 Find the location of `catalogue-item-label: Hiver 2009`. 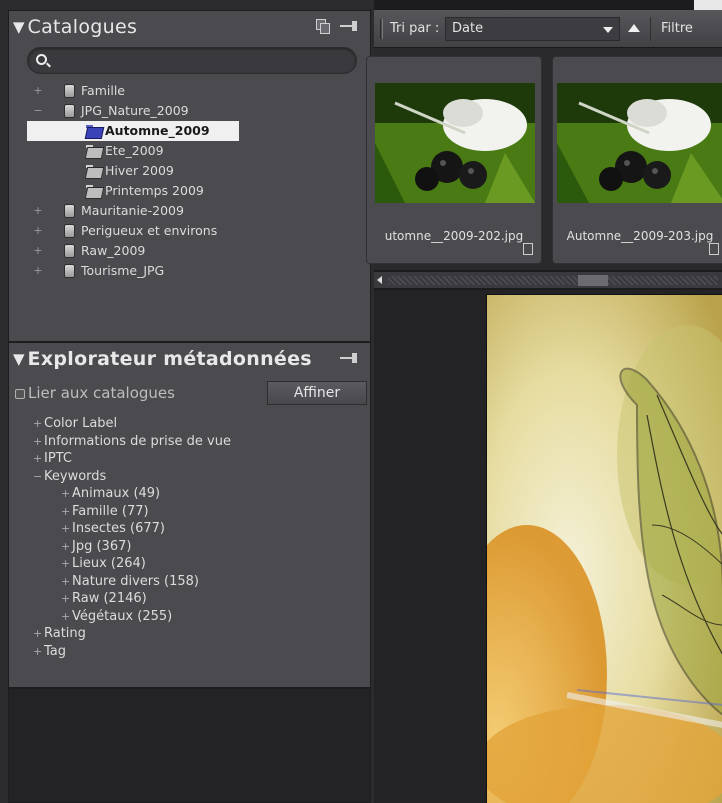

catalogue-item-label: Hiver 2009 is located at coordinates (139, 170).